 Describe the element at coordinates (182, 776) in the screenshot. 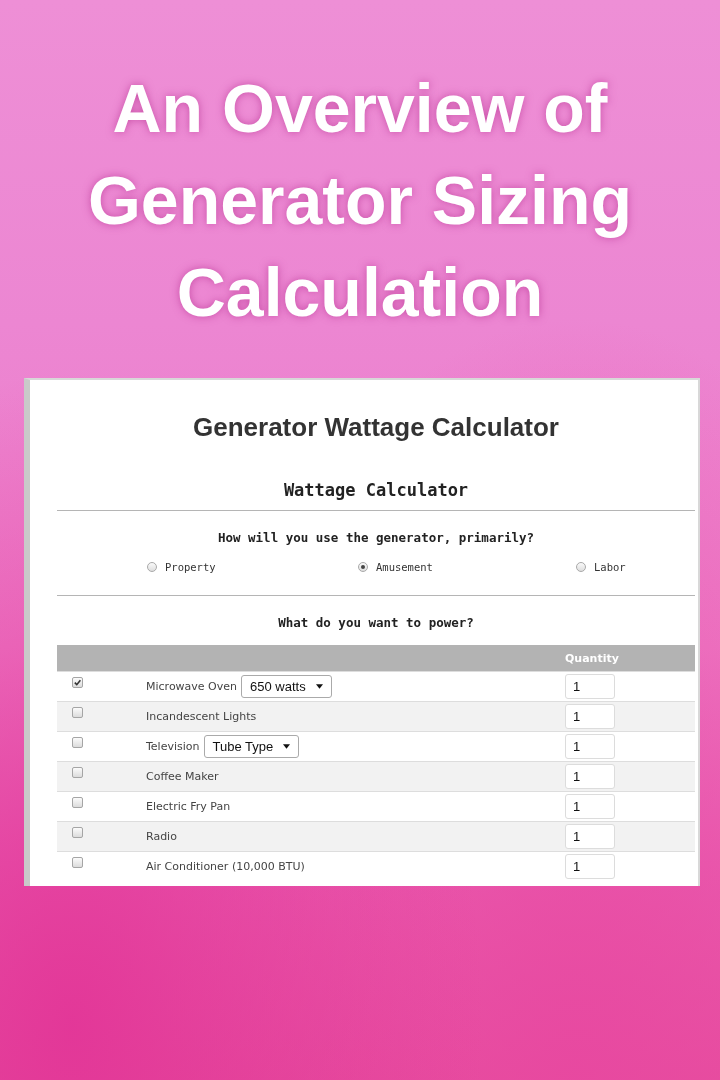

I see `appliance-name: Coffee Maker` at that location.